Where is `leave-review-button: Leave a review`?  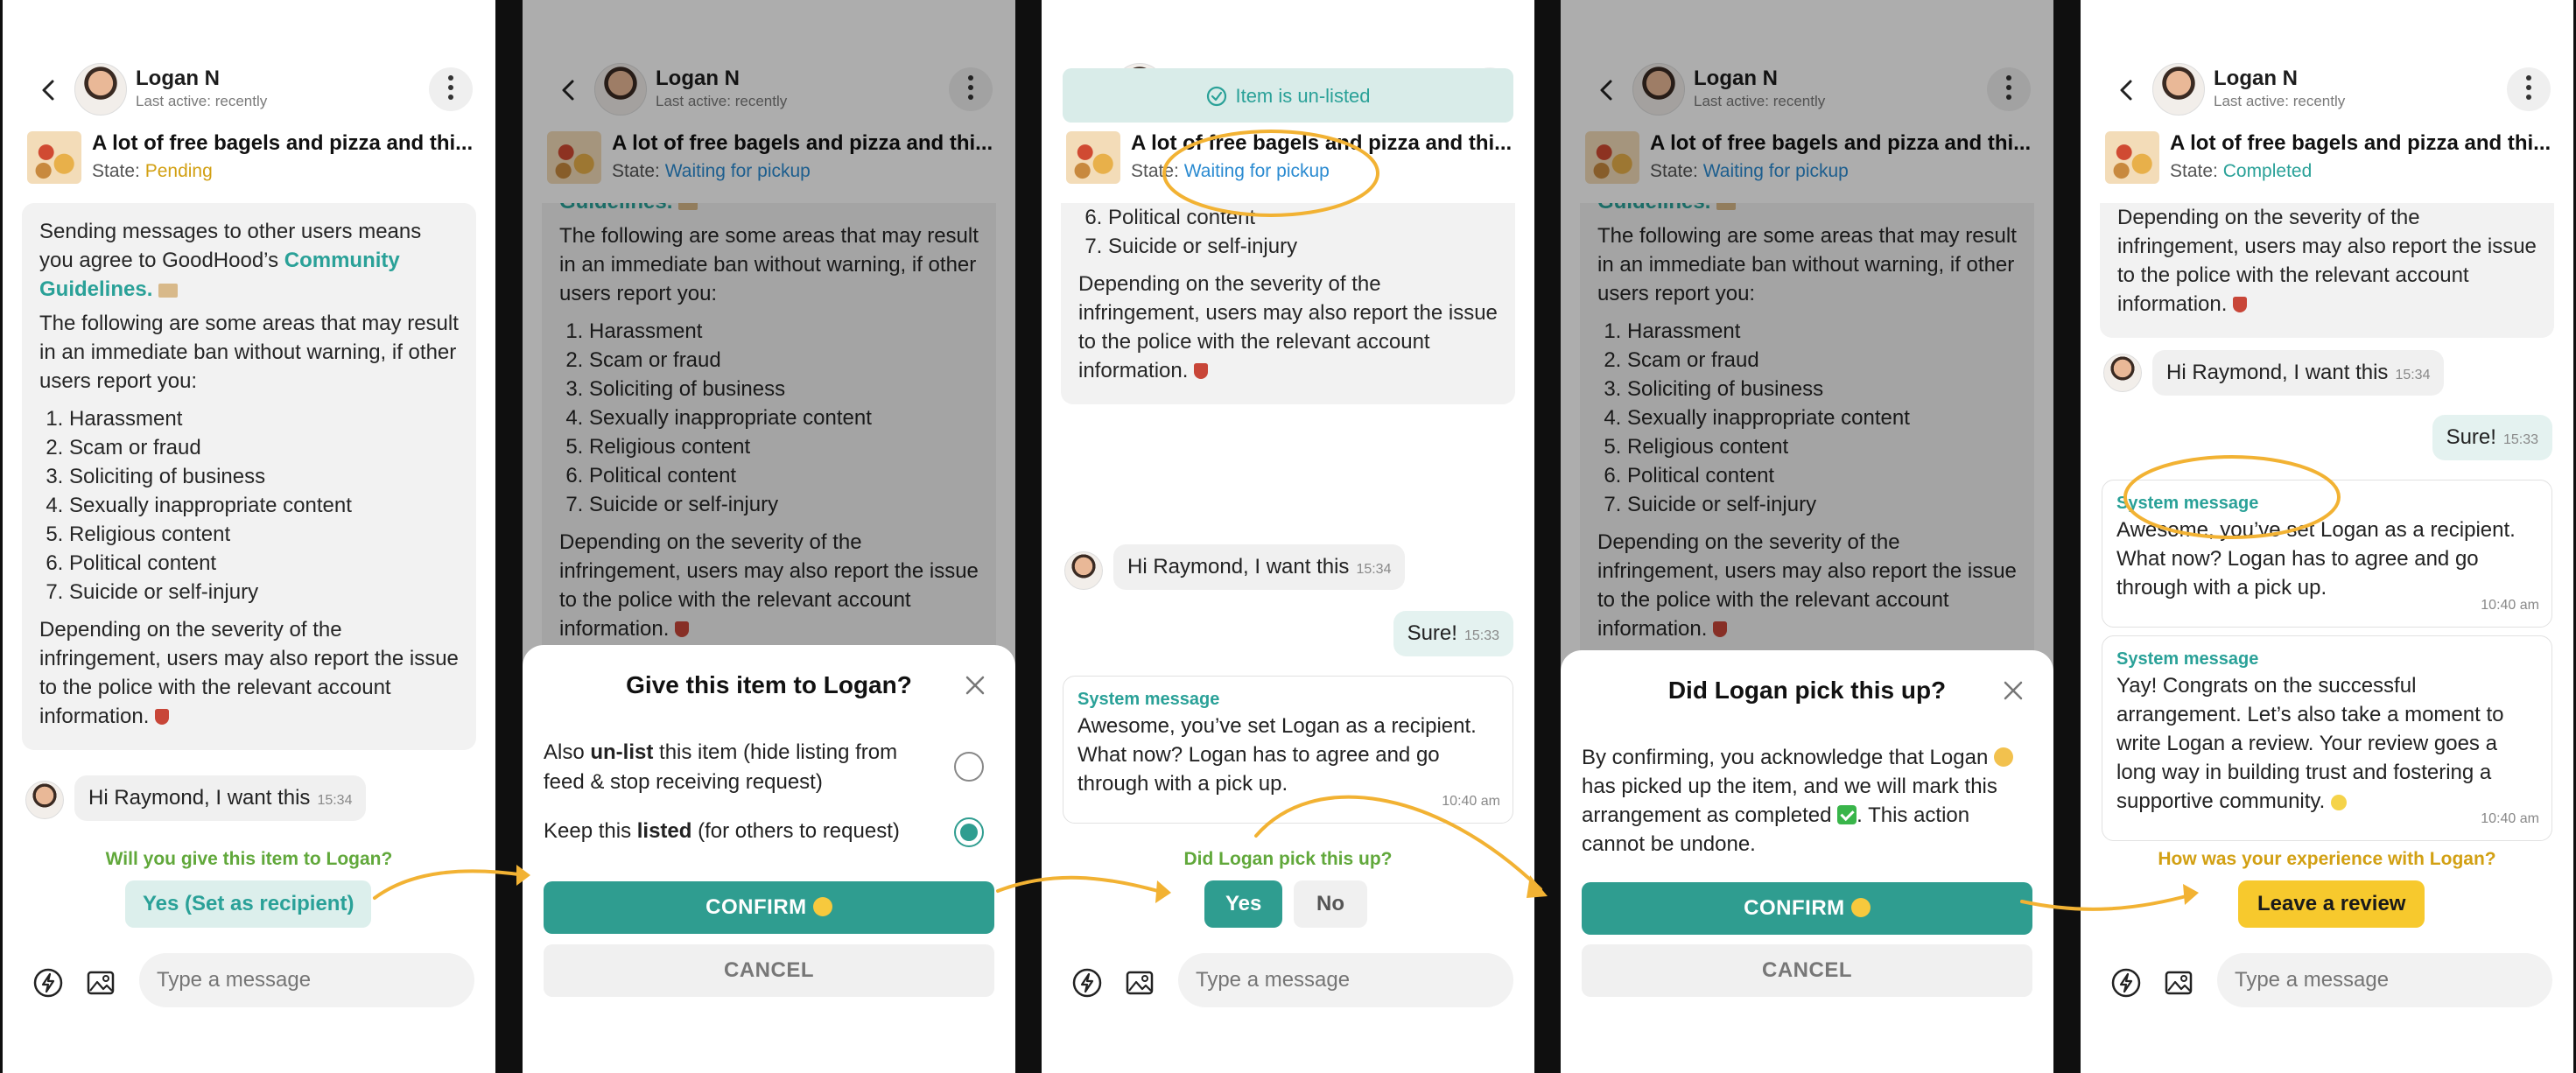 leave-review-button: Leave a review is located at coordinates (2331, 904).